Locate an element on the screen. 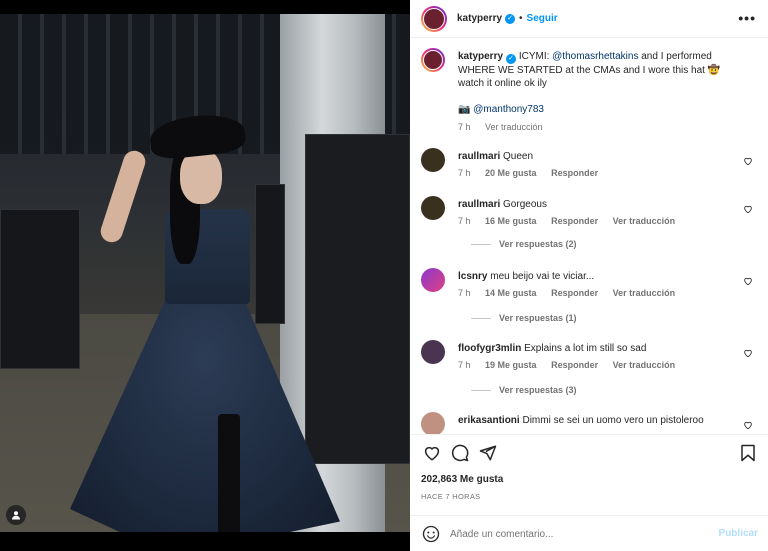  share-icon is located at coordinates (488, 453).